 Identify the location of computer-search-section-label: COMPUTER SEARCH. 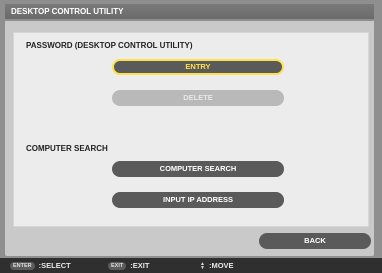
(67, 148).